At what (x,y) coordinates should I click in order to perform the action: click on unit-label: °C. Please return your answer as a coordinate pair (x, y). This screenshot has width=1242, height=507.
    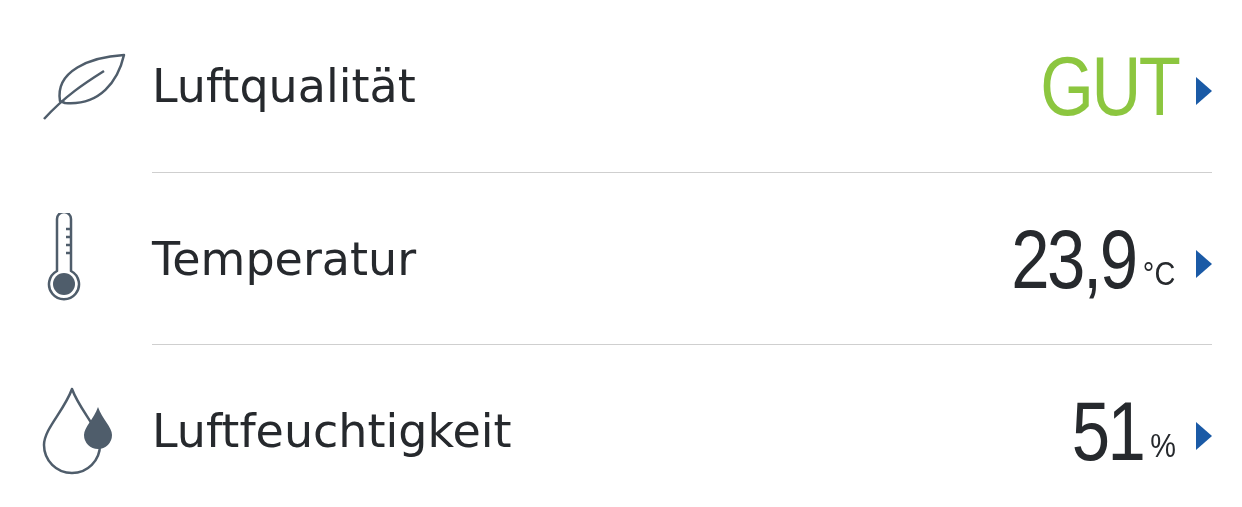
    Looking at the image, I should click on (1159, 273).